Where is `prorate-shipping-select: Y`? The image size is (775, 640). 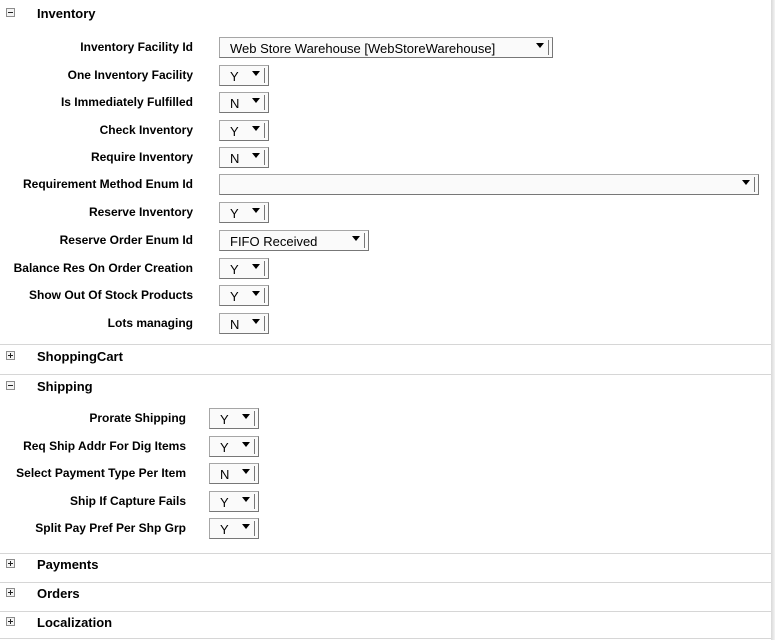 prorate-shipping-select: Y is located at coordinates (234, 418).